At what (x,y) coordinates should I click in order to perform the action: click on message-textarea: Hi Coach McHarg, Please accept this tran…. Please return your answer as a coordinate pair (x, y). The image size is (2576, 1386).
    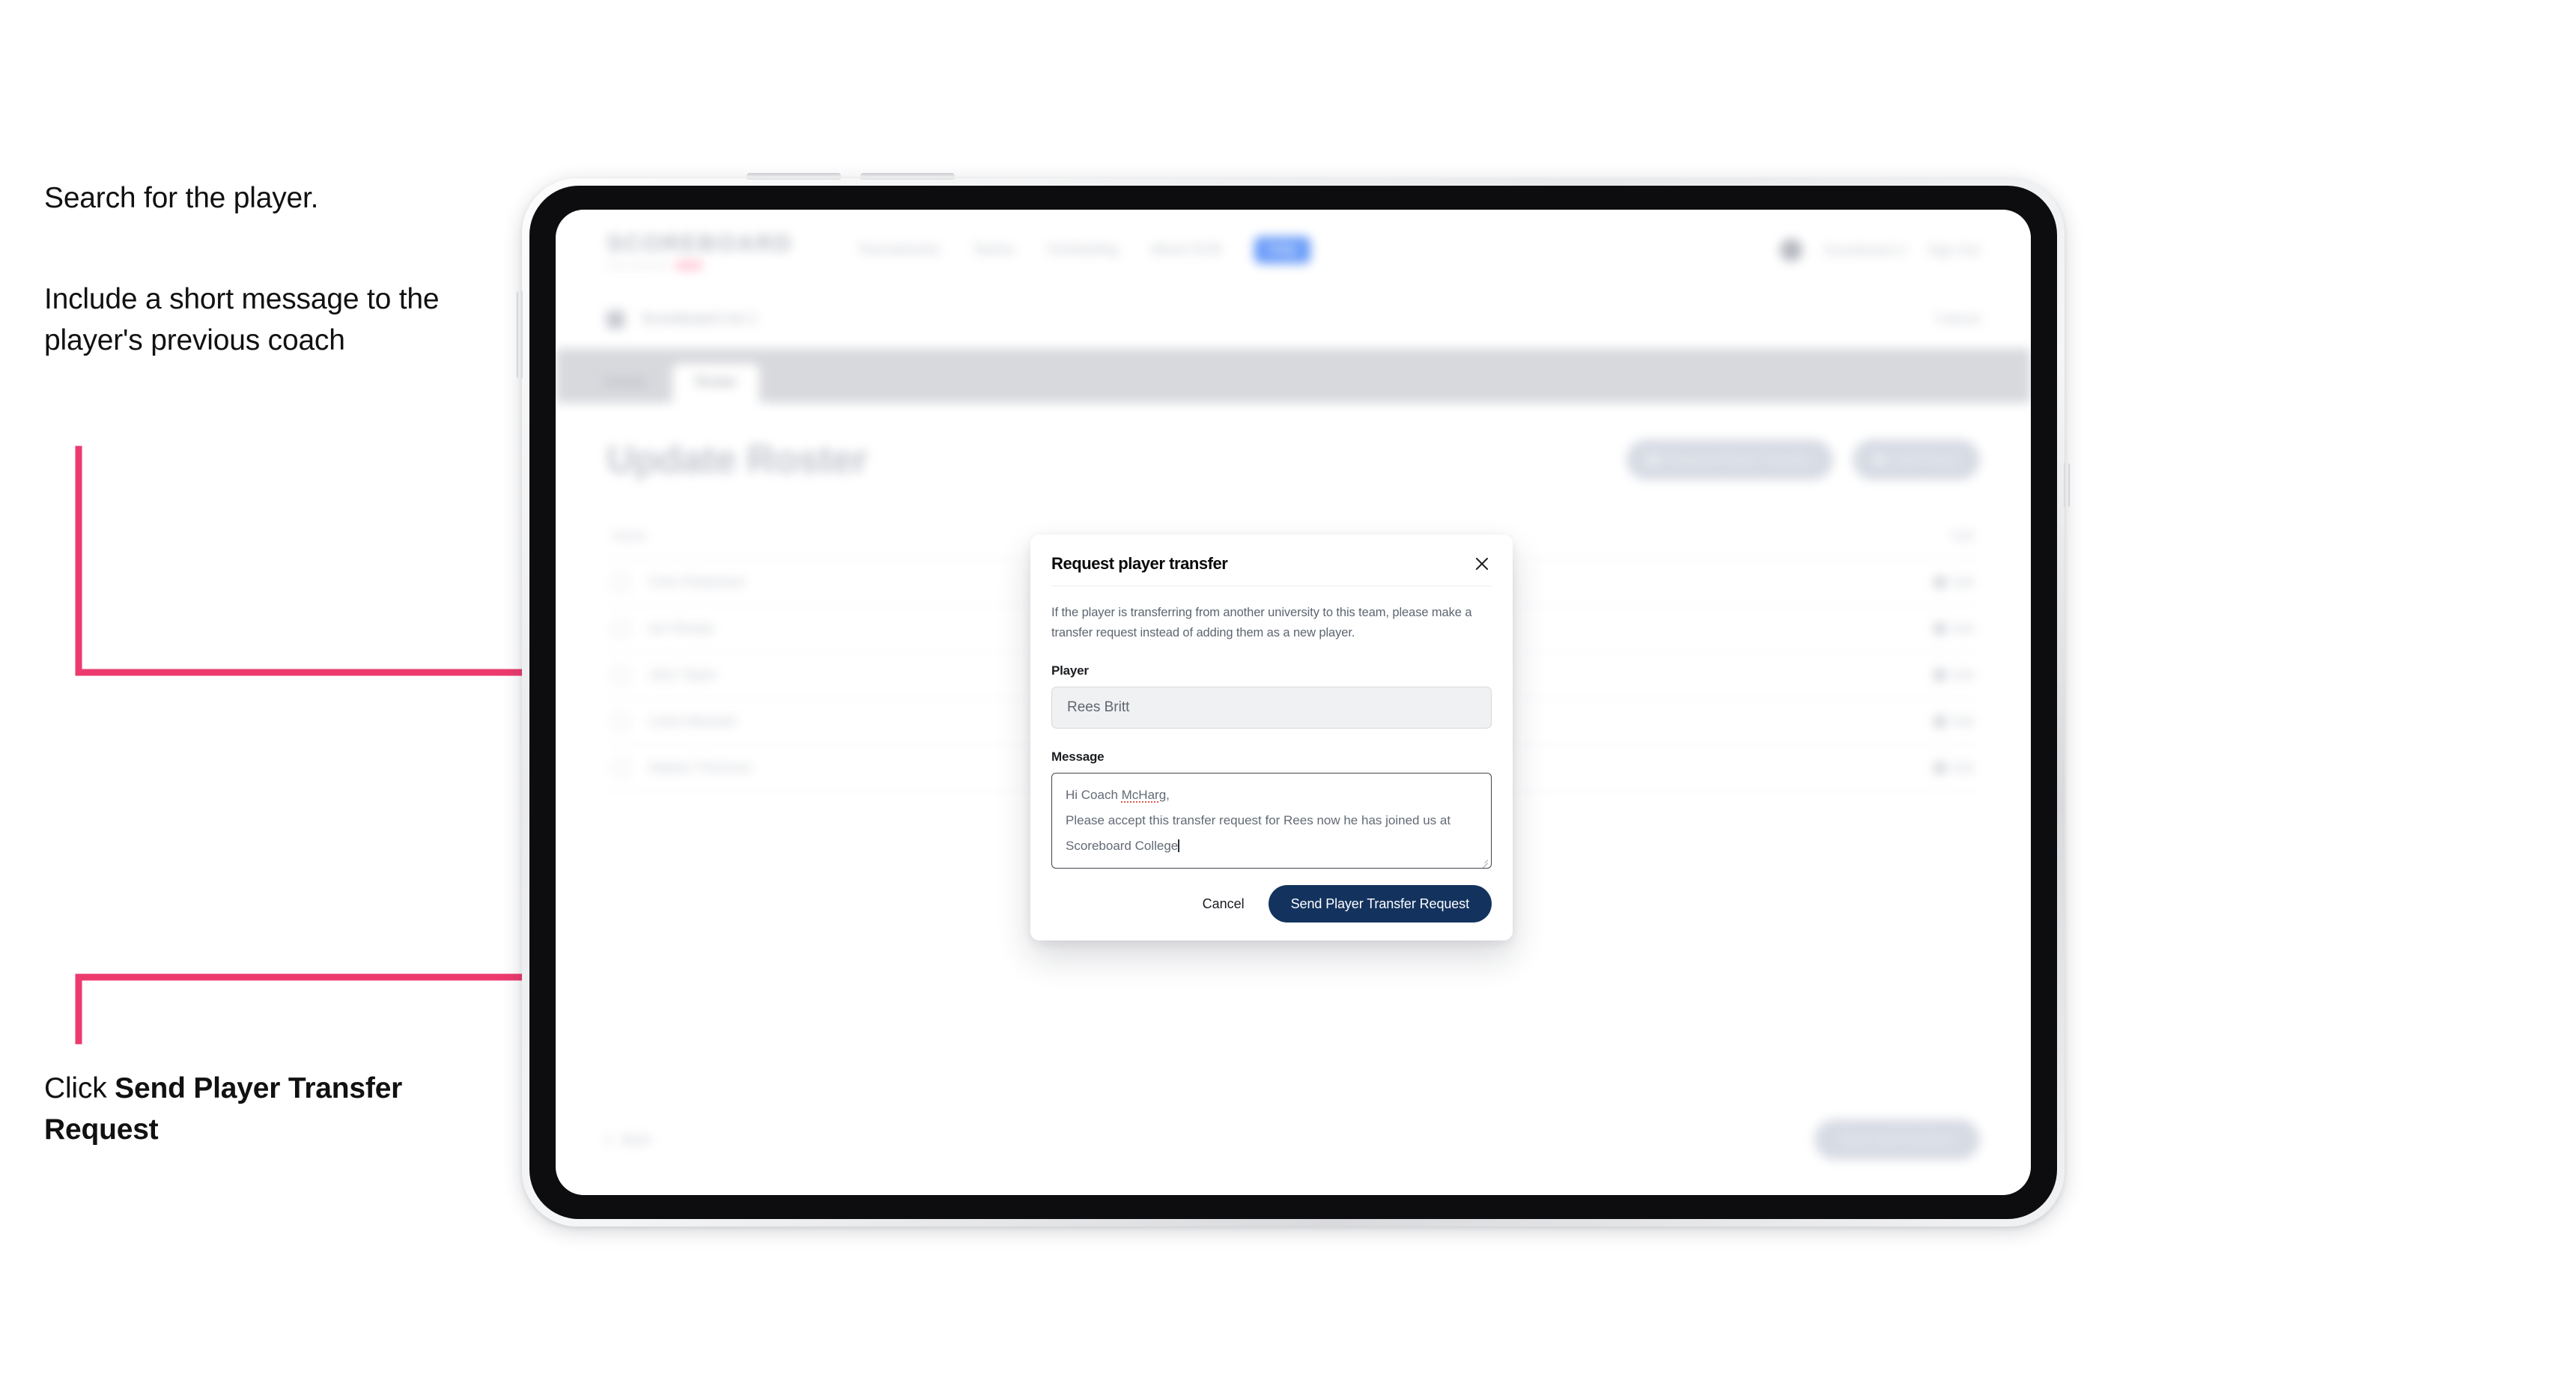
    Looking at the image, I should click on (1271, 821).